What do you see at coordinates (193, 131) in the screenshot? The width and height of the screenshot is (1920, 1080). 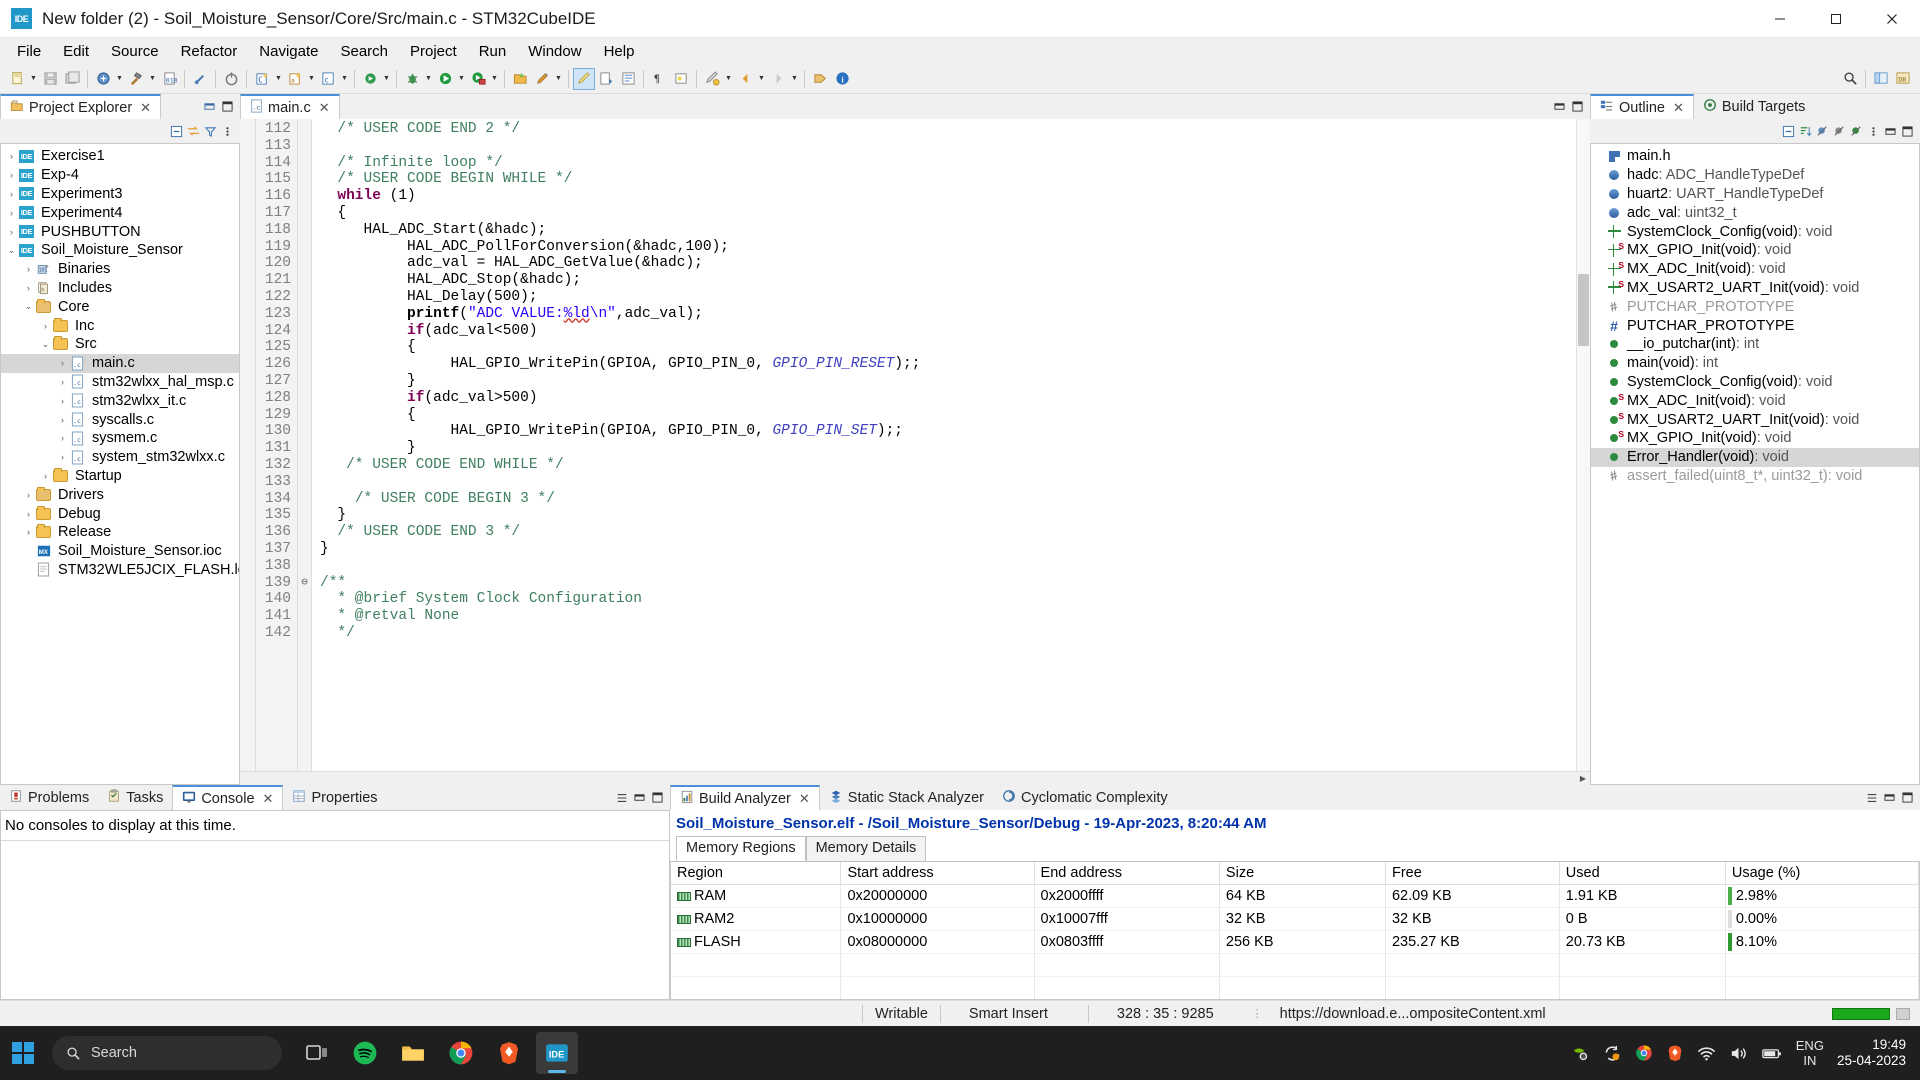 I see `link-with-editor-icon` at bounding box center [193, 131].